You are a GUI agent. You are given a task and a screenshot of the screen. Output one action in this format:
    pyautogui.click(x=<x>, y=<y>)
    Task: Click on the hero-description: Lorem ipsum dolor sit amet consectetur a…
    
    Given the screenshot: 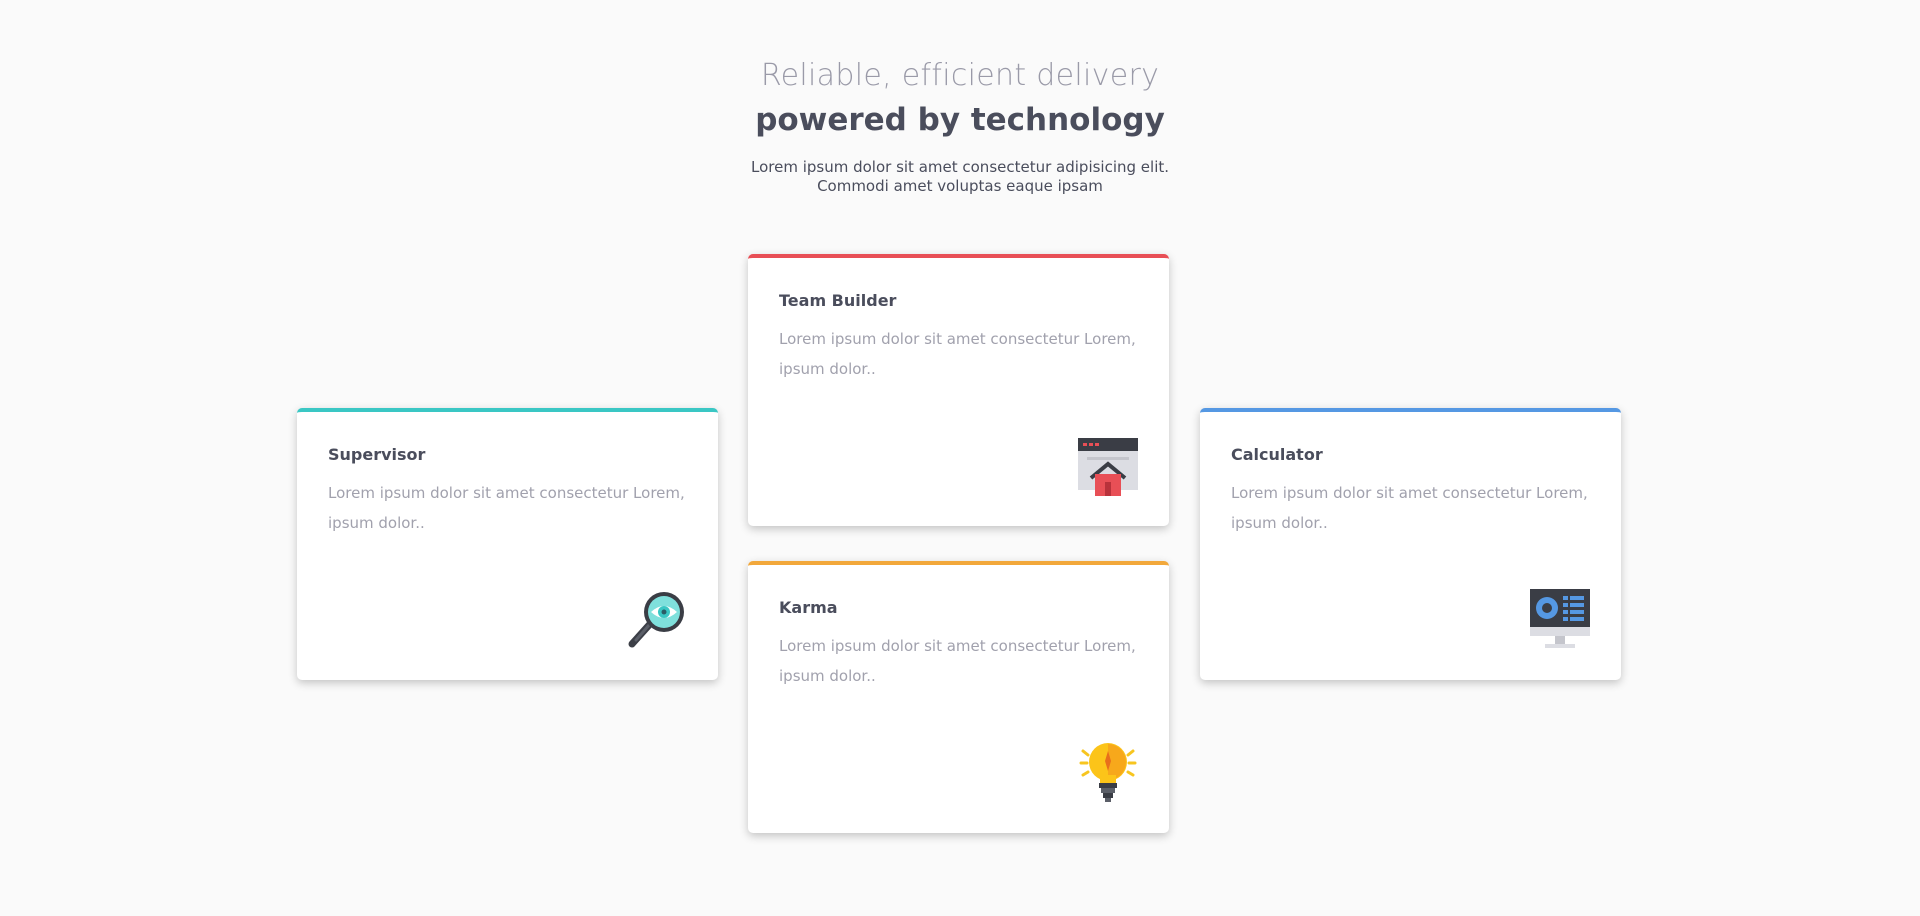 What is the action you would take?
    pyautogui.click(x=960, y=176)
    